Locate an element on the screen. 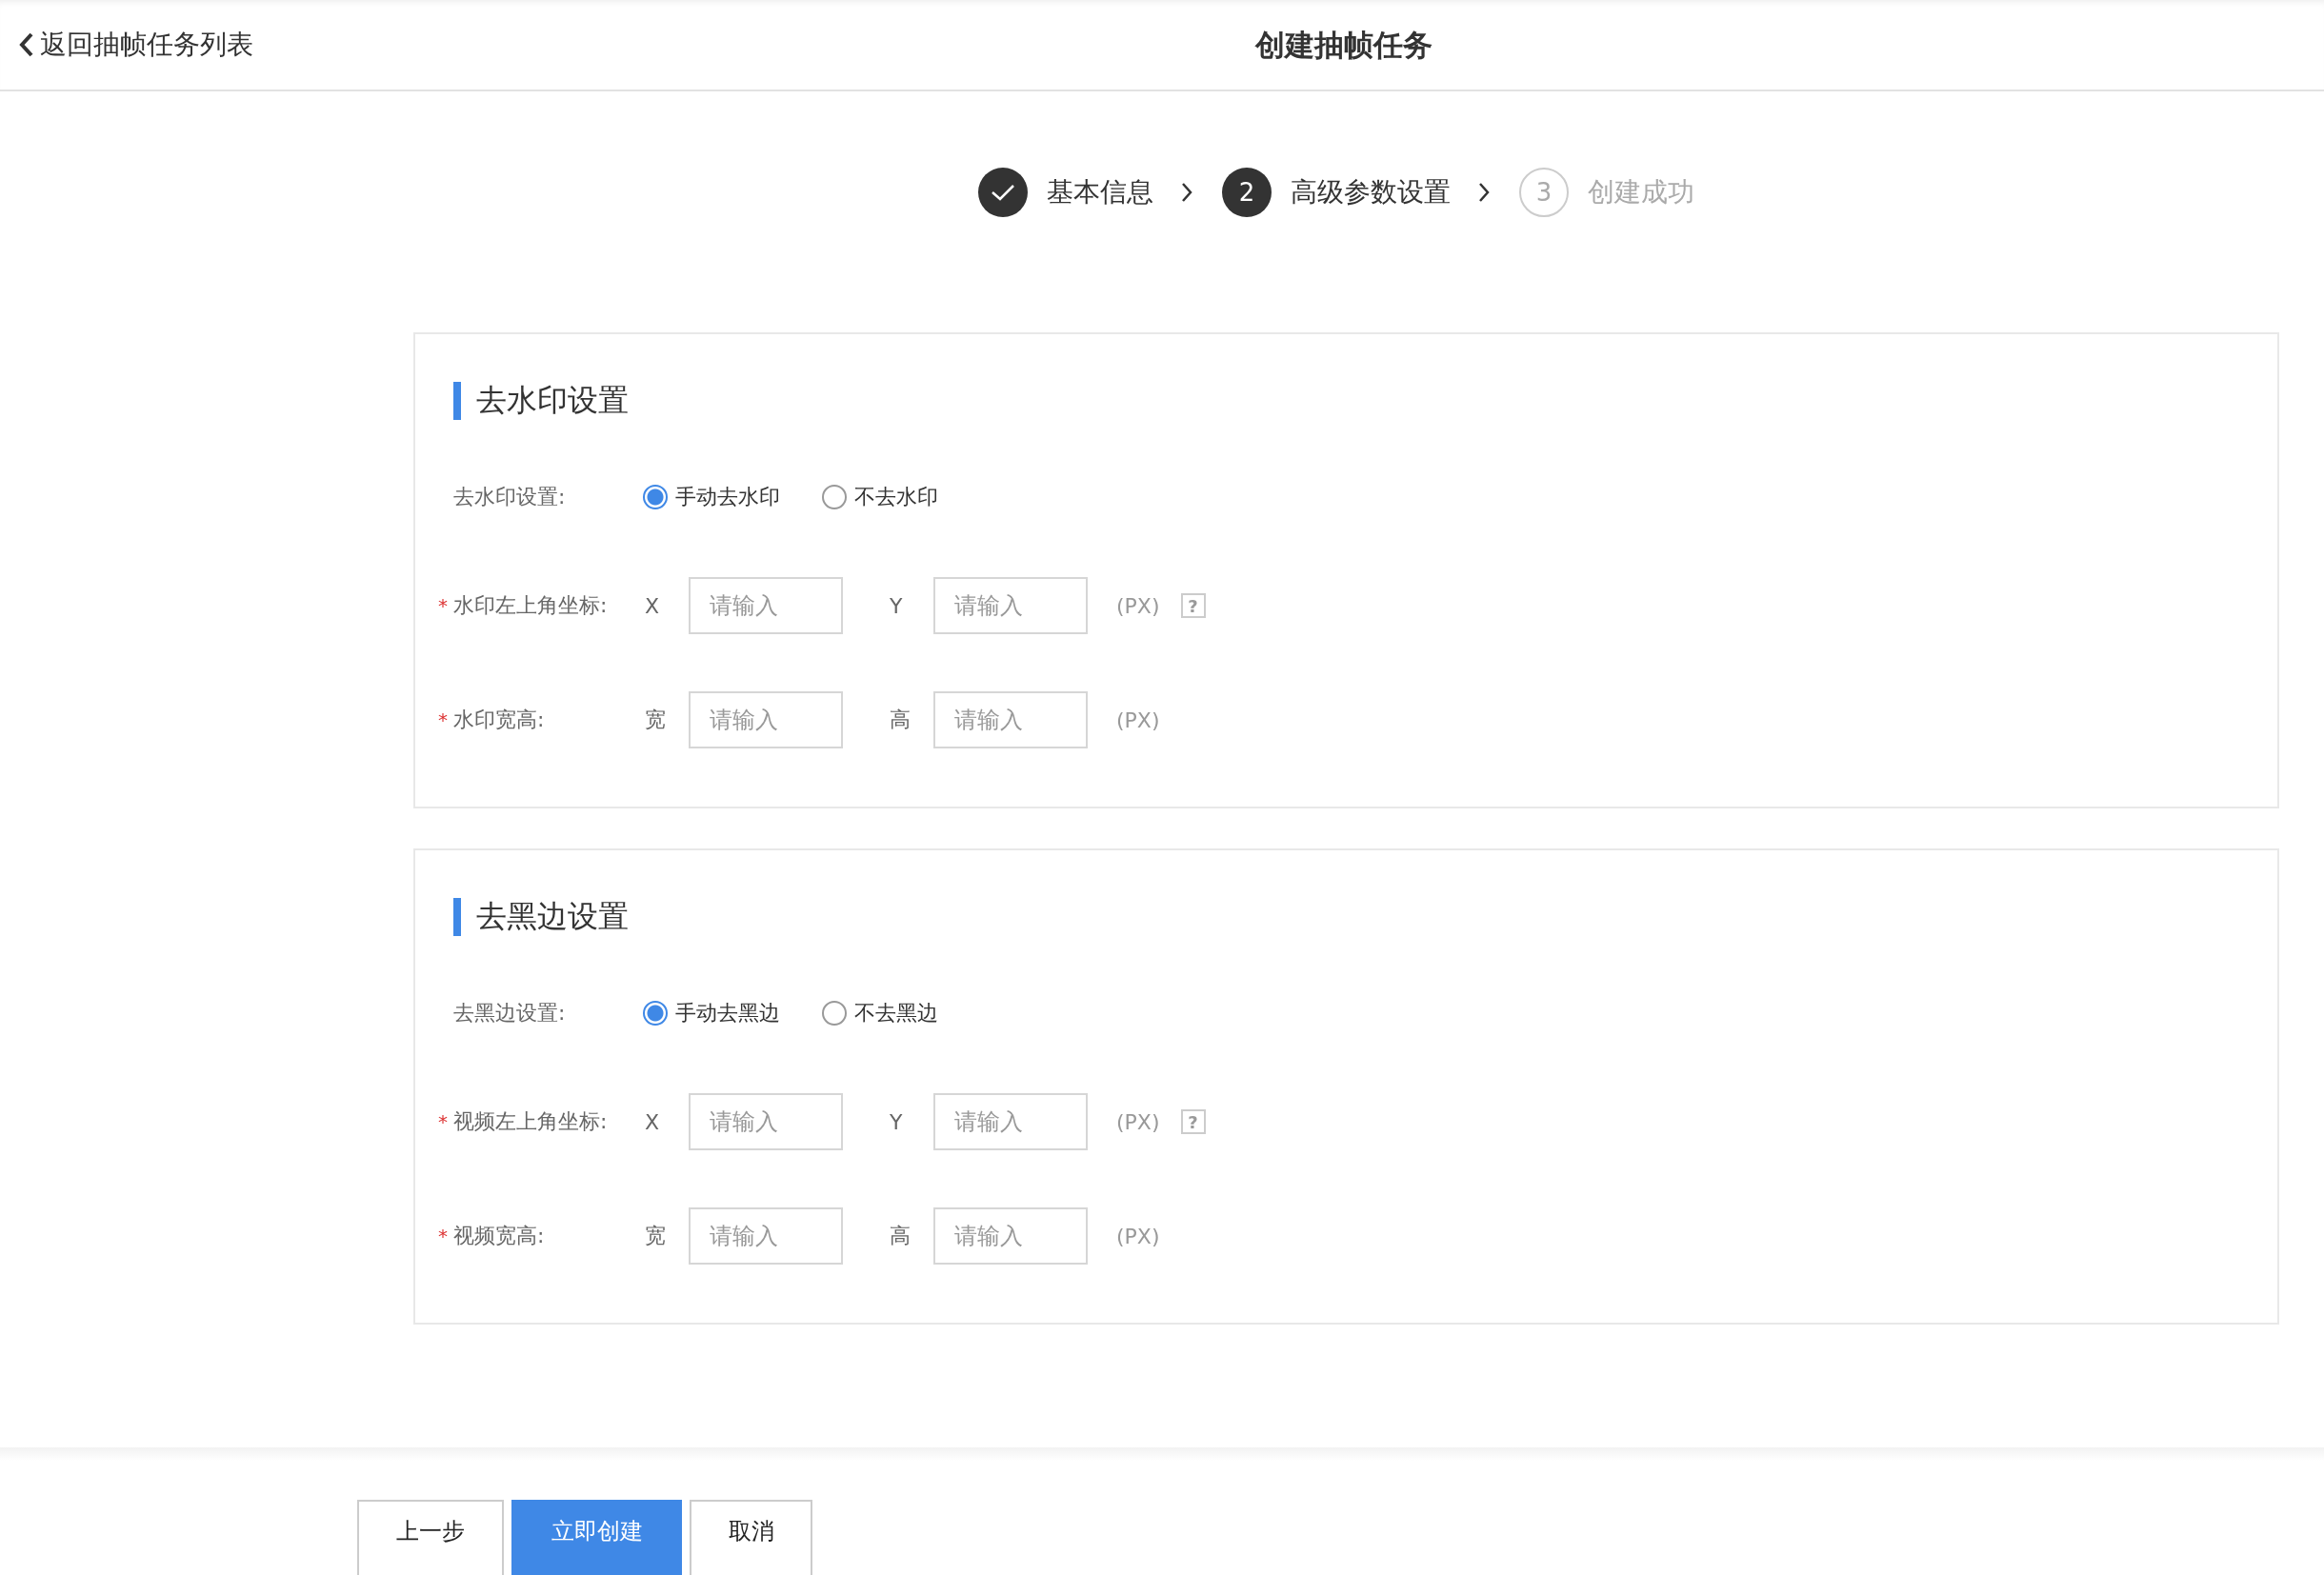  step-check-icon is located at coordinates (1003, 192).